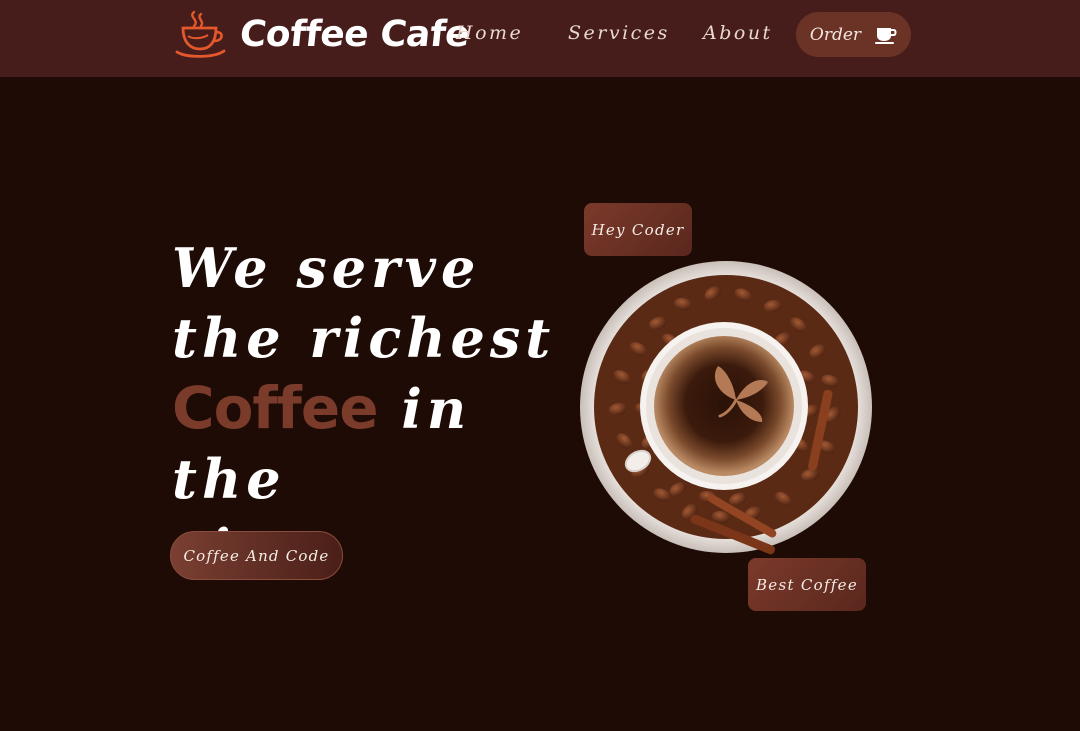 Image resolution: width=1080 pixels, height=731 pixels. I want to click on brand-logo: Coffee Cafe, so click(323, 34).